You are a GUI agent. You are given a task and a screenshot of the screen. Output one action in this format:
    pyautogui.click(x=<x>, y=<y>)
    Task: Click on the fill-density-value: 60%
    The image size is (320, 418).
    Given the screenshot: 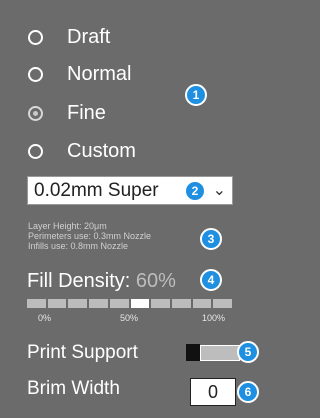 What is the action you would take?
    pyautogui.click(x=155, y=281)
    